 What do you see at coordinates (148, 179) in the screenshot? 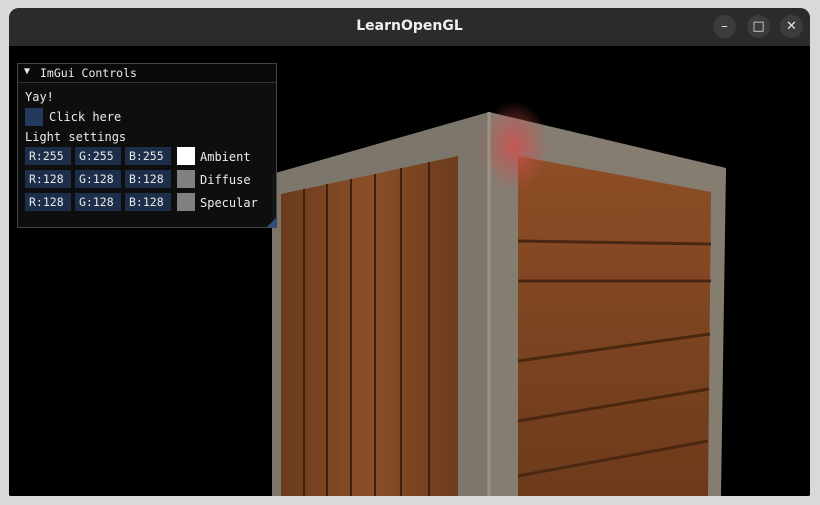
I see `diffuse-b-drag: B:128` at bounding box center [148, 179].